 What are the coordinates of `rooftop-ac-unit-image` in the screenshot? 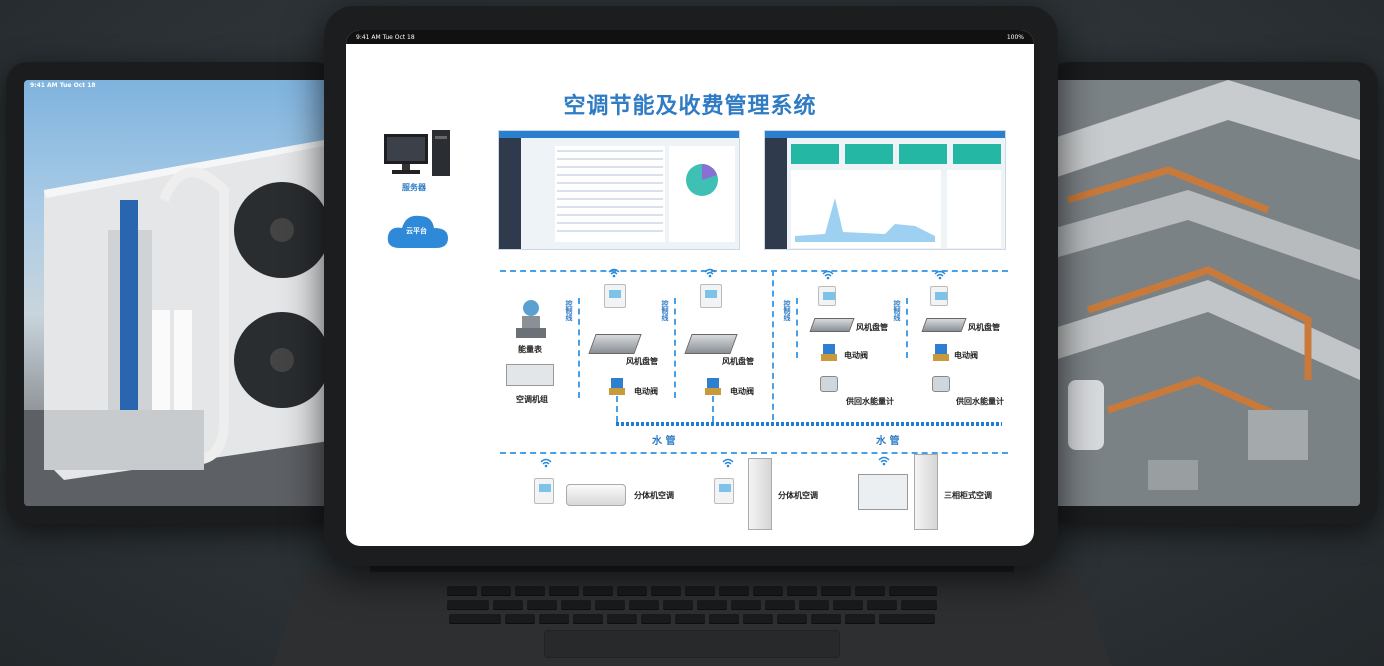 It's located at (180, 323).